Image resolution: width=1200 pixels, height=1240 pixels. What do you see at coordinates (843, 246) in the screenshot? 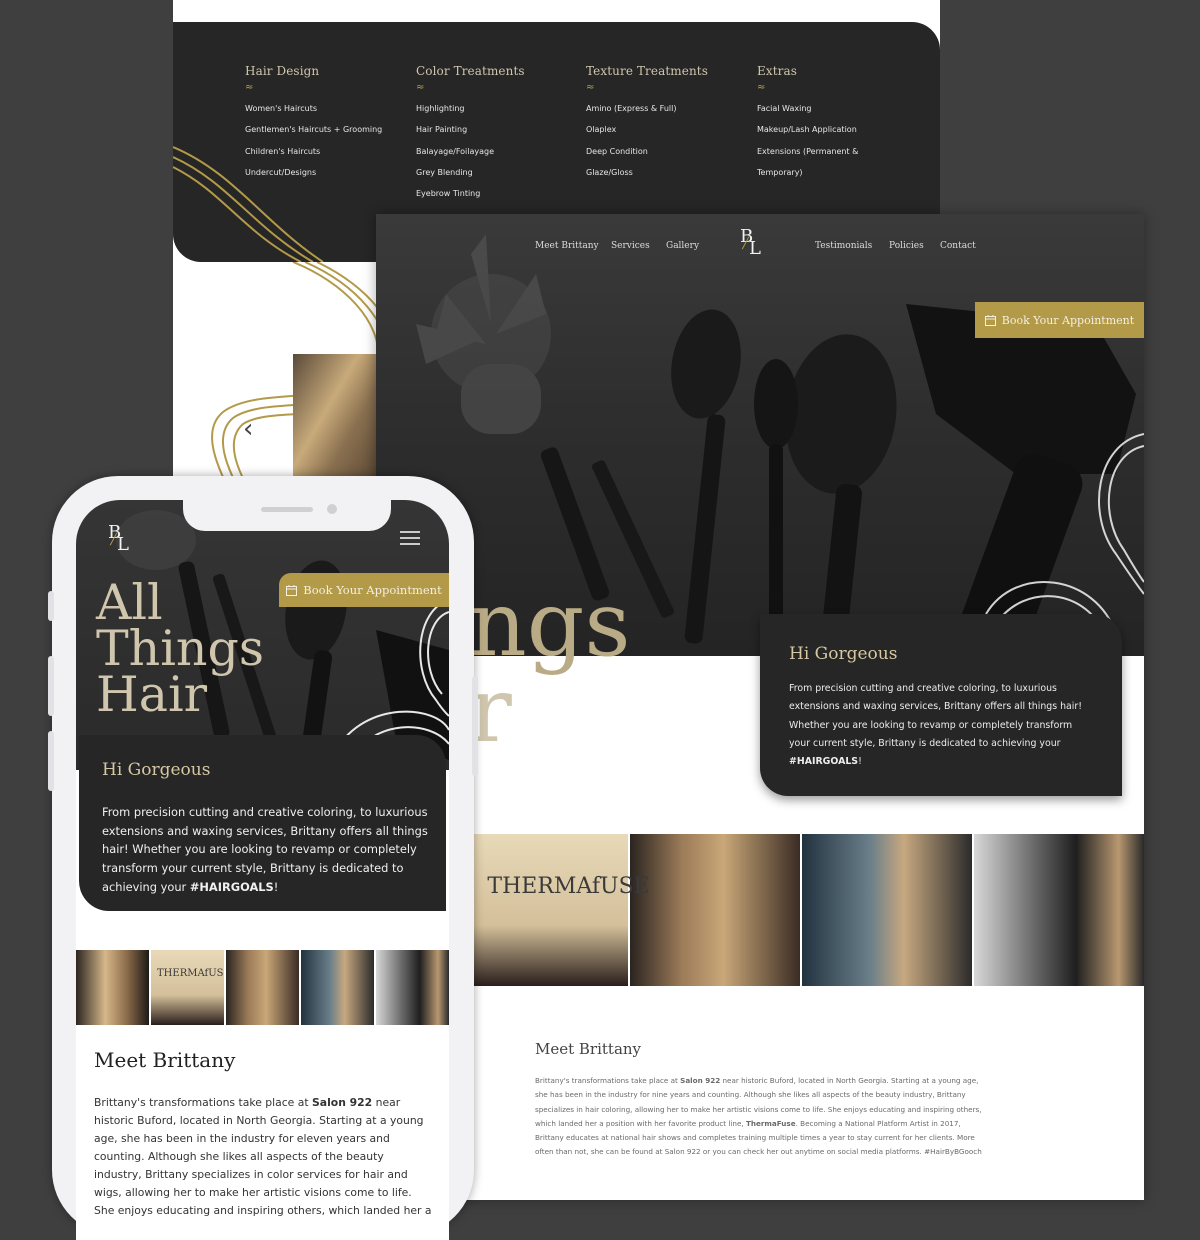
I see `nav-link-testimonials: Testimonials` at bounding box center [843, 246].